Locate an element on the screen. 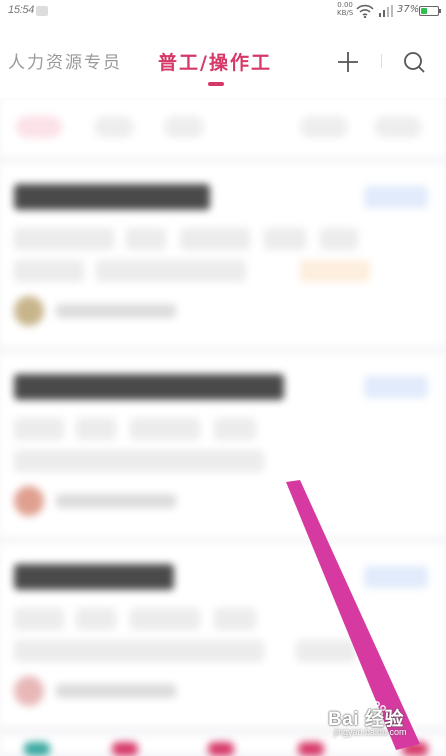 Image resolution: width=446 pixels, height=756 pixels. annotation-arrow is located at coordinates (353, 615).